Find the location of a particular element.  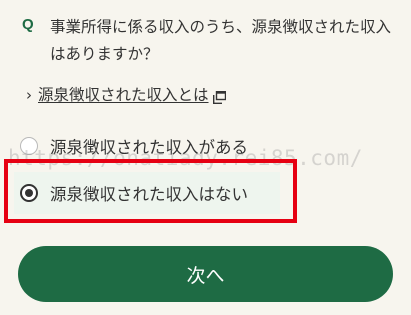

option-label: 源泉徴収された収入がある is located at coordinates (149, 147).